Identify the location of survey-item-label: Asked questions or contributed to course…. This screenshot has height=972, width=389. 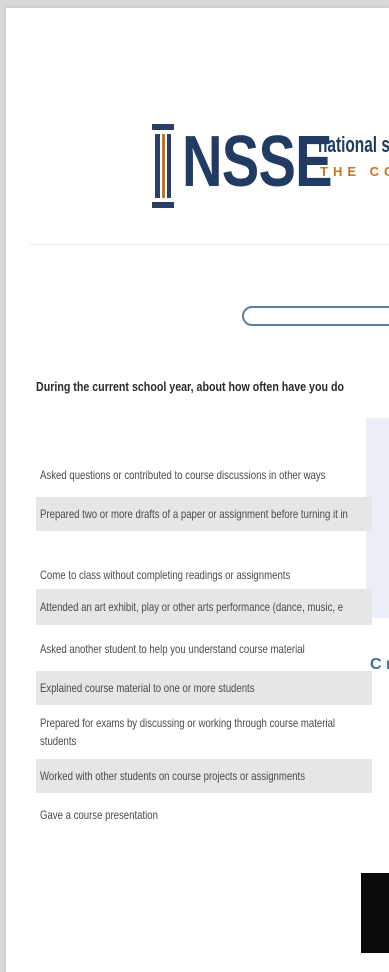
(183, 475).